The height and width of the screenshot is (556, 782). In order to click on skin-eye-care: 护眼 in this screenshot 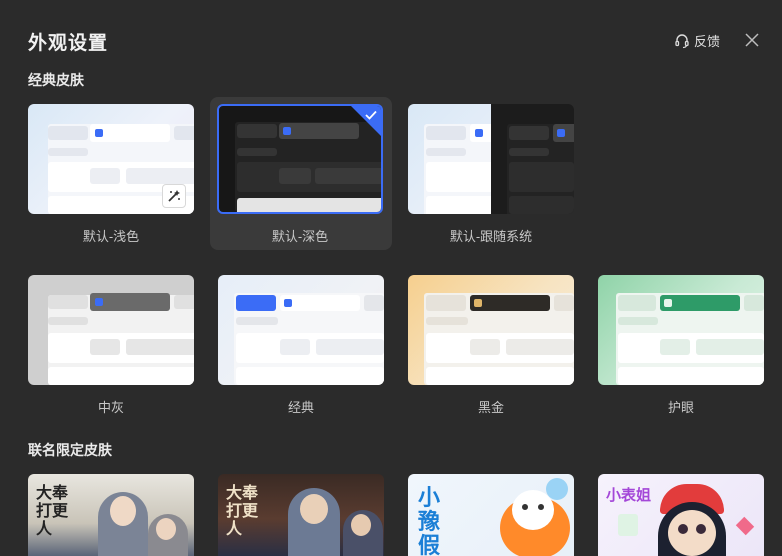, I will do `click(689, 347)`.